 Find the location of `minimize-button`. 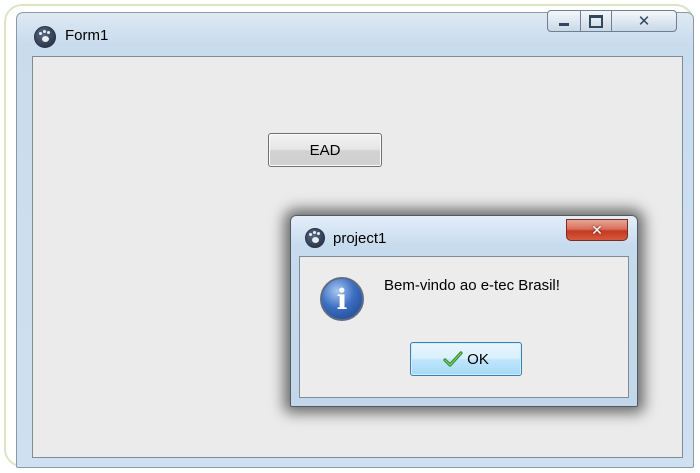

minimize-button is located at coordinates (564, 21).